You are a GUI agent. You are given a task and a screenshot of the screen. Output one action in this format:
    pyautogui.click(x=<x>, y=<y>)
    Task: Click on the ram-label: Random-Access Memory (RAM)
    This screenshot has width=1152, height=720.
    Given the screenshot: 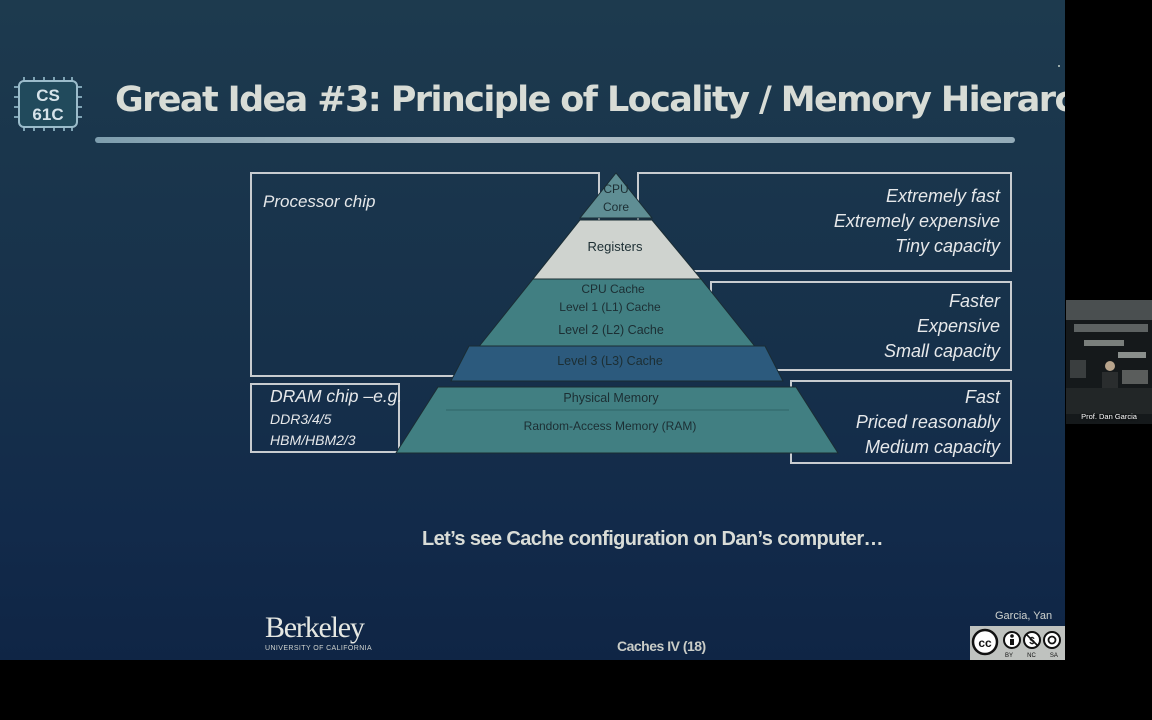 What is the action you would take?
    pyautogui.click(x=610, y=426)
    